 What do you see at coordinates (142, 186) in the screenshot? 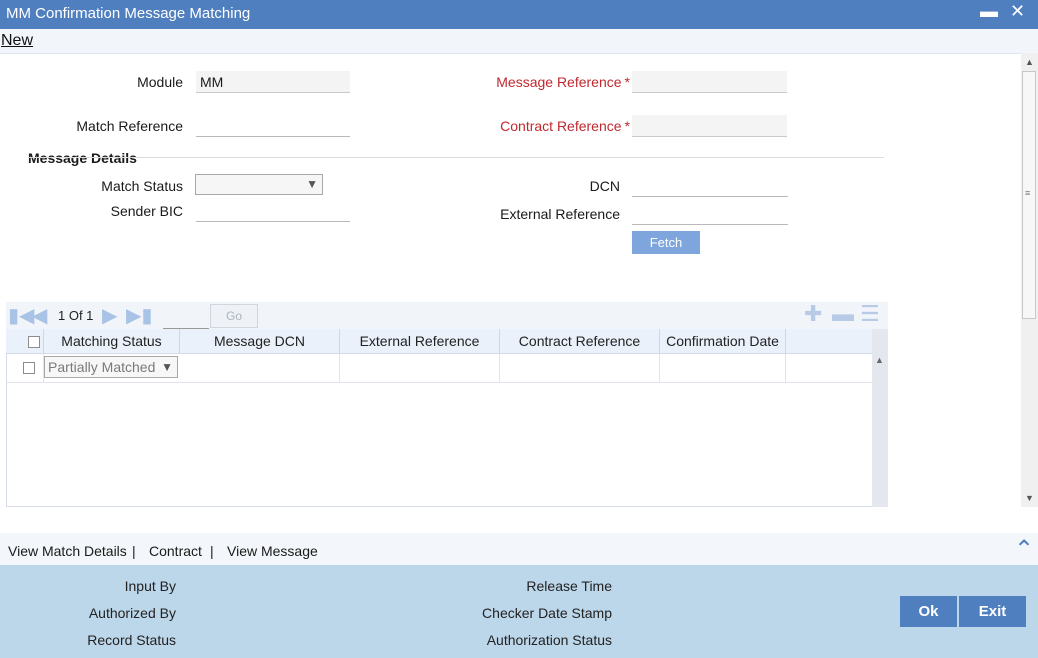
I see `match-status-label: Match Status` at bounding box center [142, 186].